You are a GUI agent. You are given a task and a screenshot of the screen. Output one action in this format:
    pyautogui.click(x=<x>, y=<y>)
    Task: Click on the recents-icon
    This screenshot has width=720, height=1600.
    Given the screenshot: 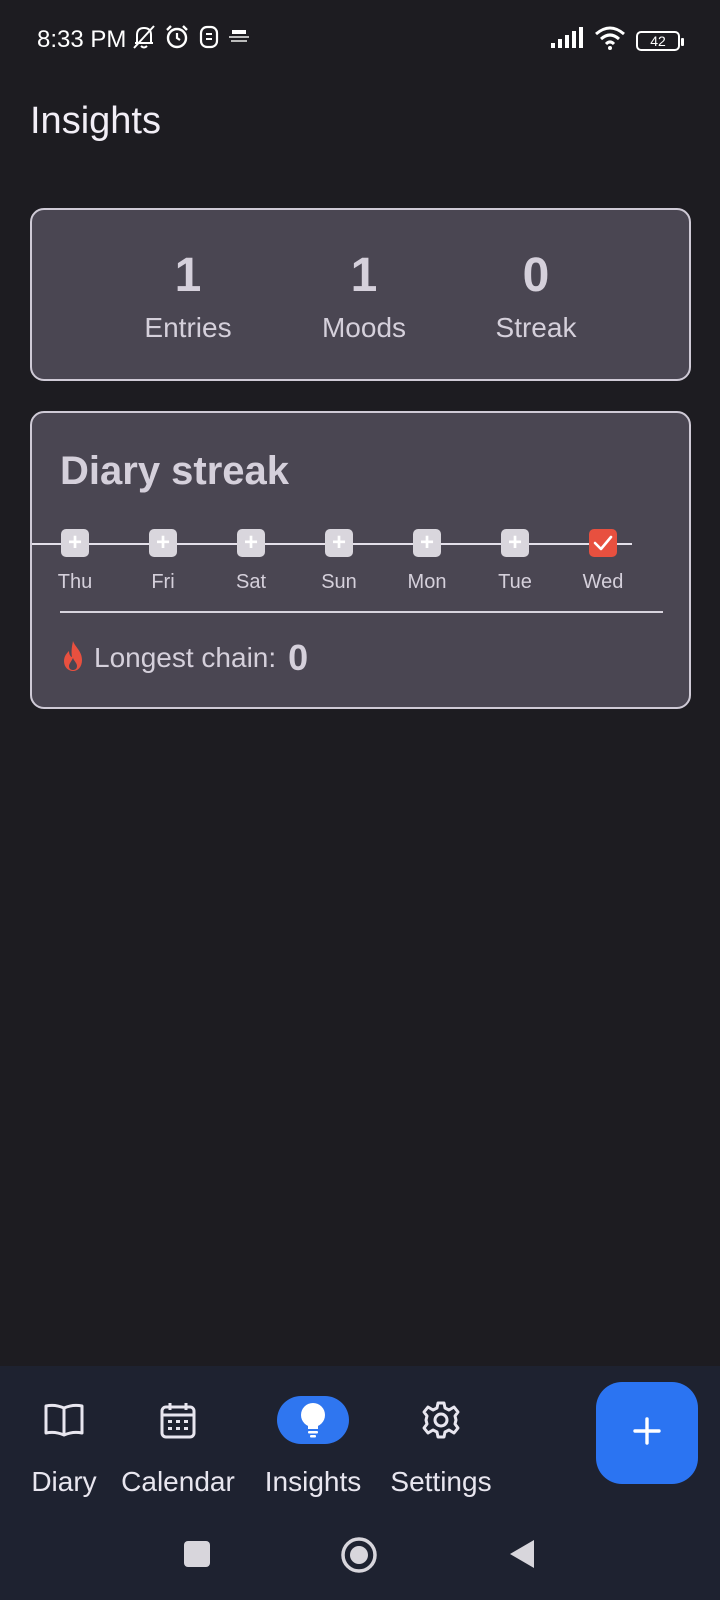 What is the action you would take?
    pyautogui.click(x=197, y=1556)
    